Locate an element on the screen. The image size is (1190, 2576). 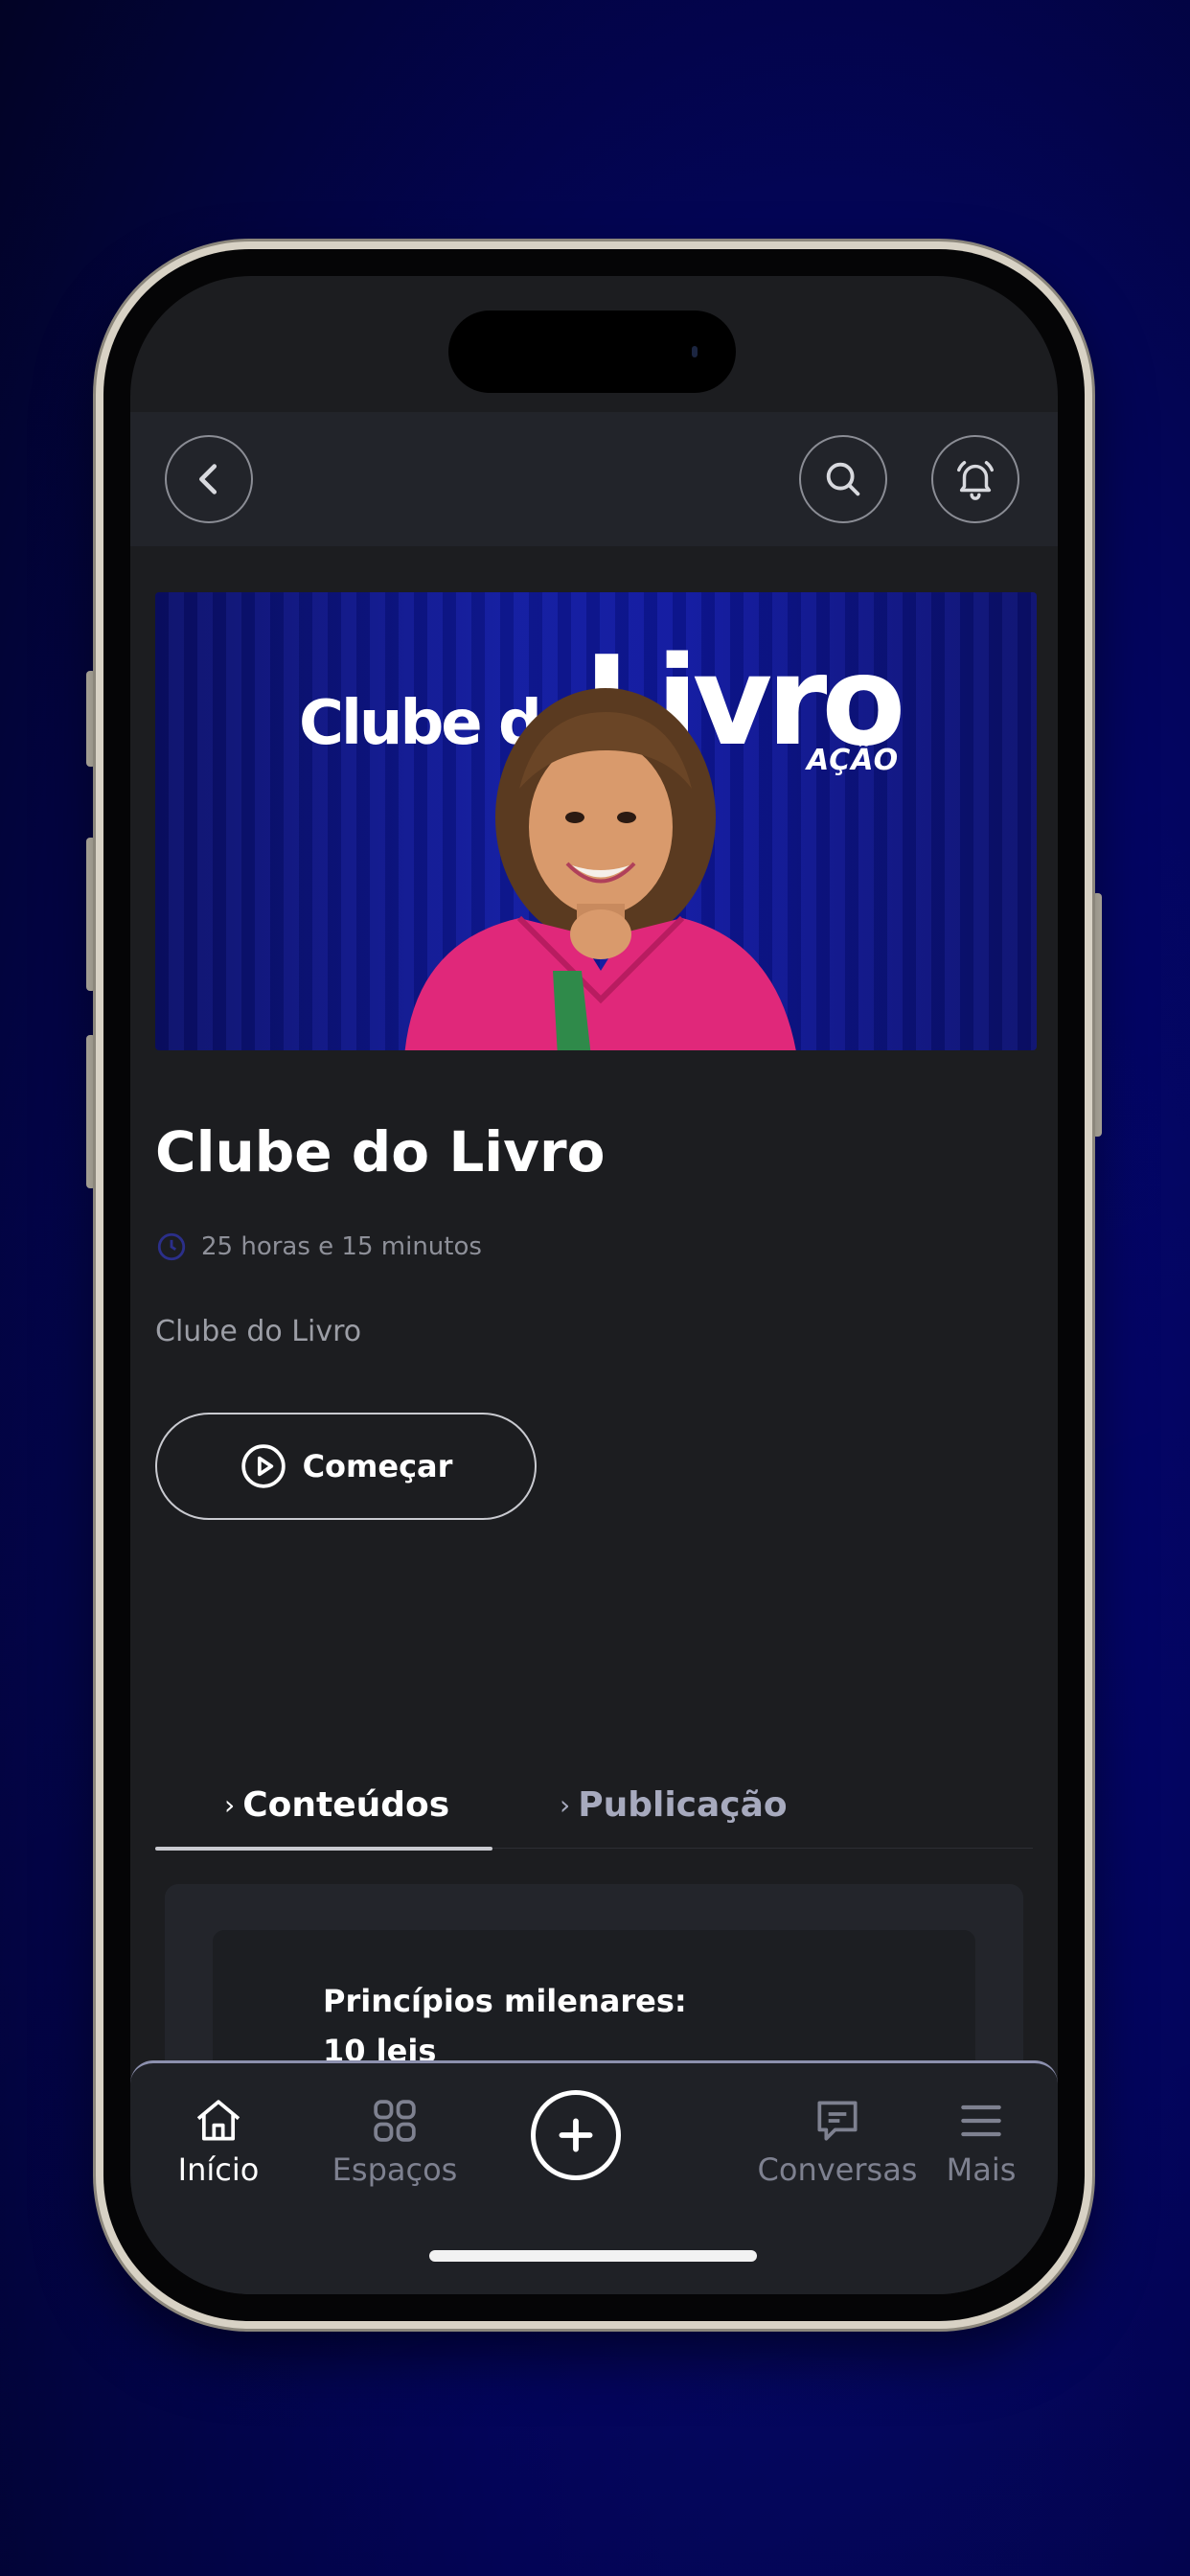
back-button is located at coordinates (209, 479).